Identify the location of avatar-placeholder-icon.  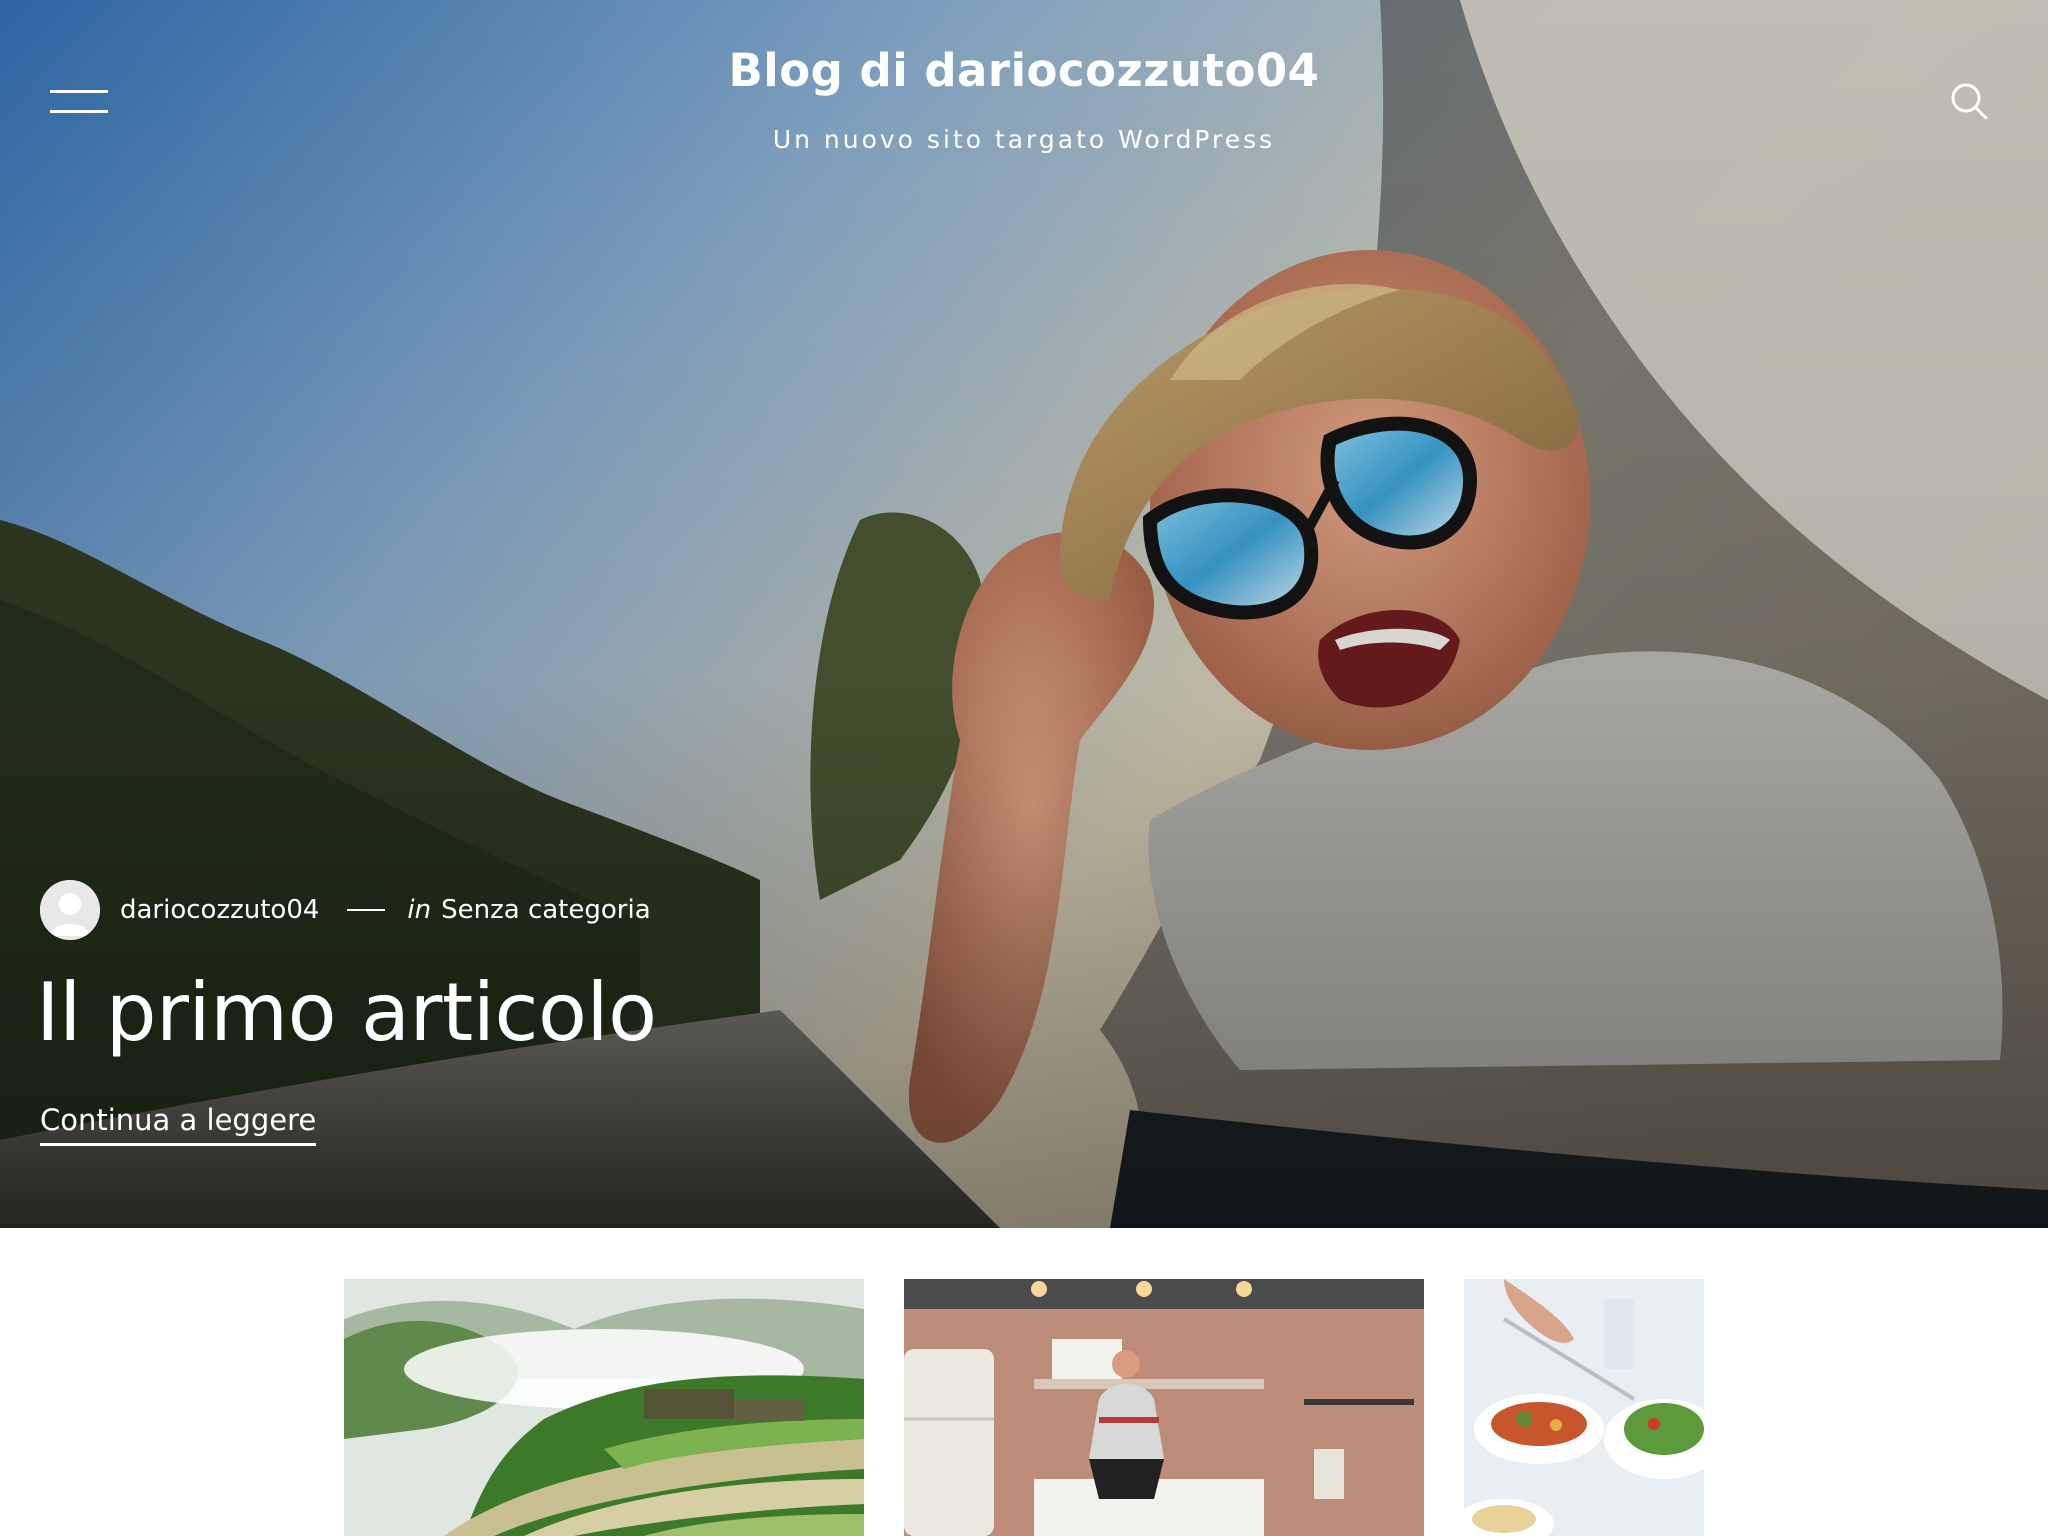
(70, 910).